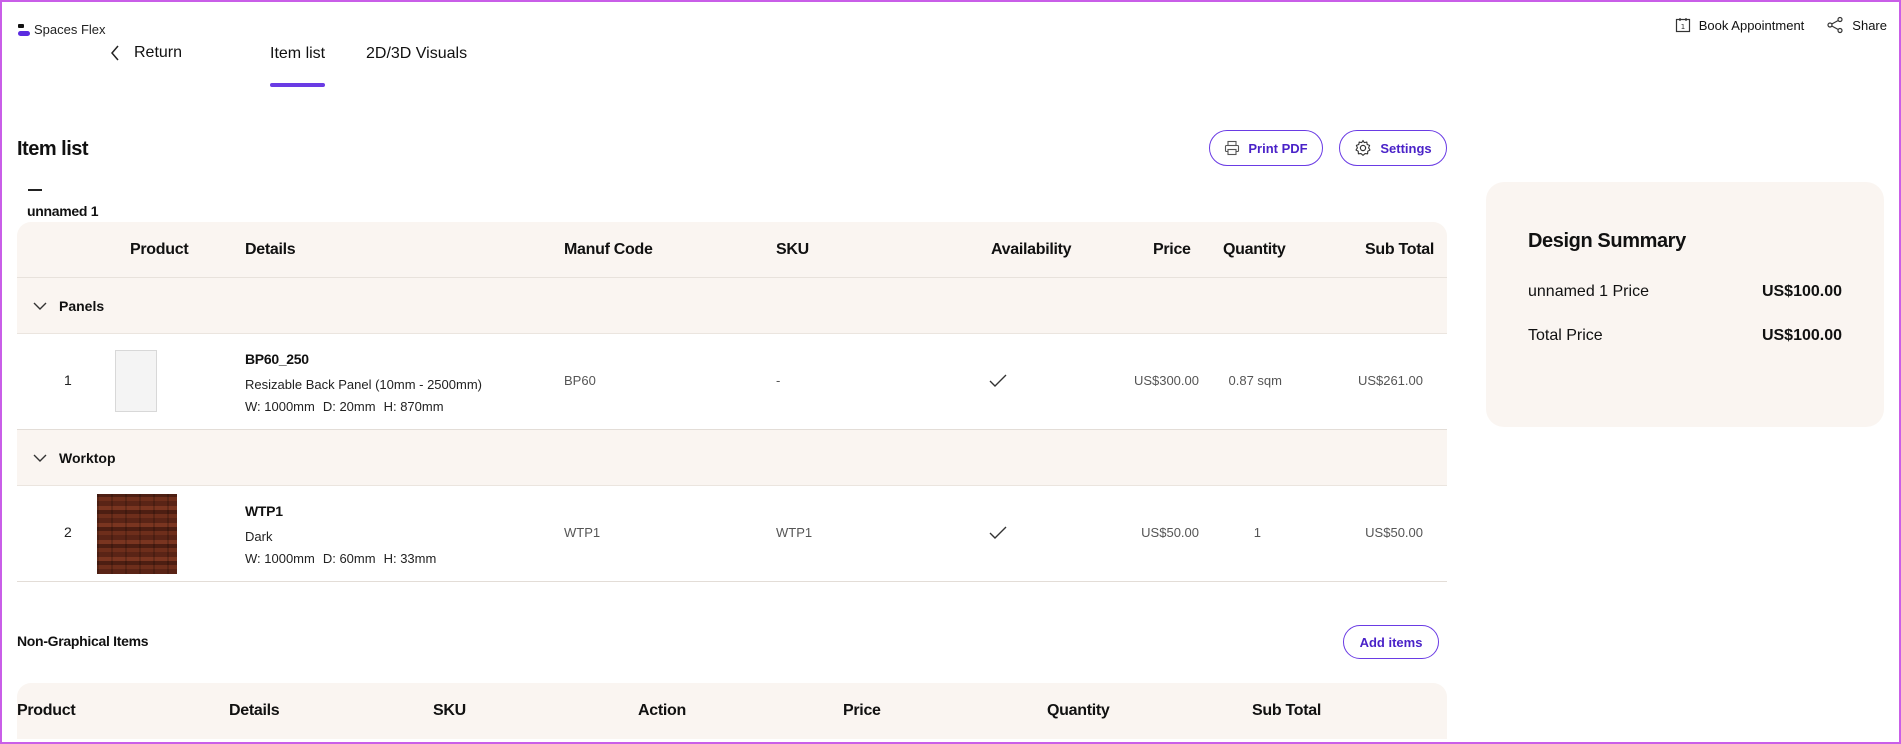 The image size is (1901, 744). I want to click on dim-depth: D: 20mm, so click(349, 406).